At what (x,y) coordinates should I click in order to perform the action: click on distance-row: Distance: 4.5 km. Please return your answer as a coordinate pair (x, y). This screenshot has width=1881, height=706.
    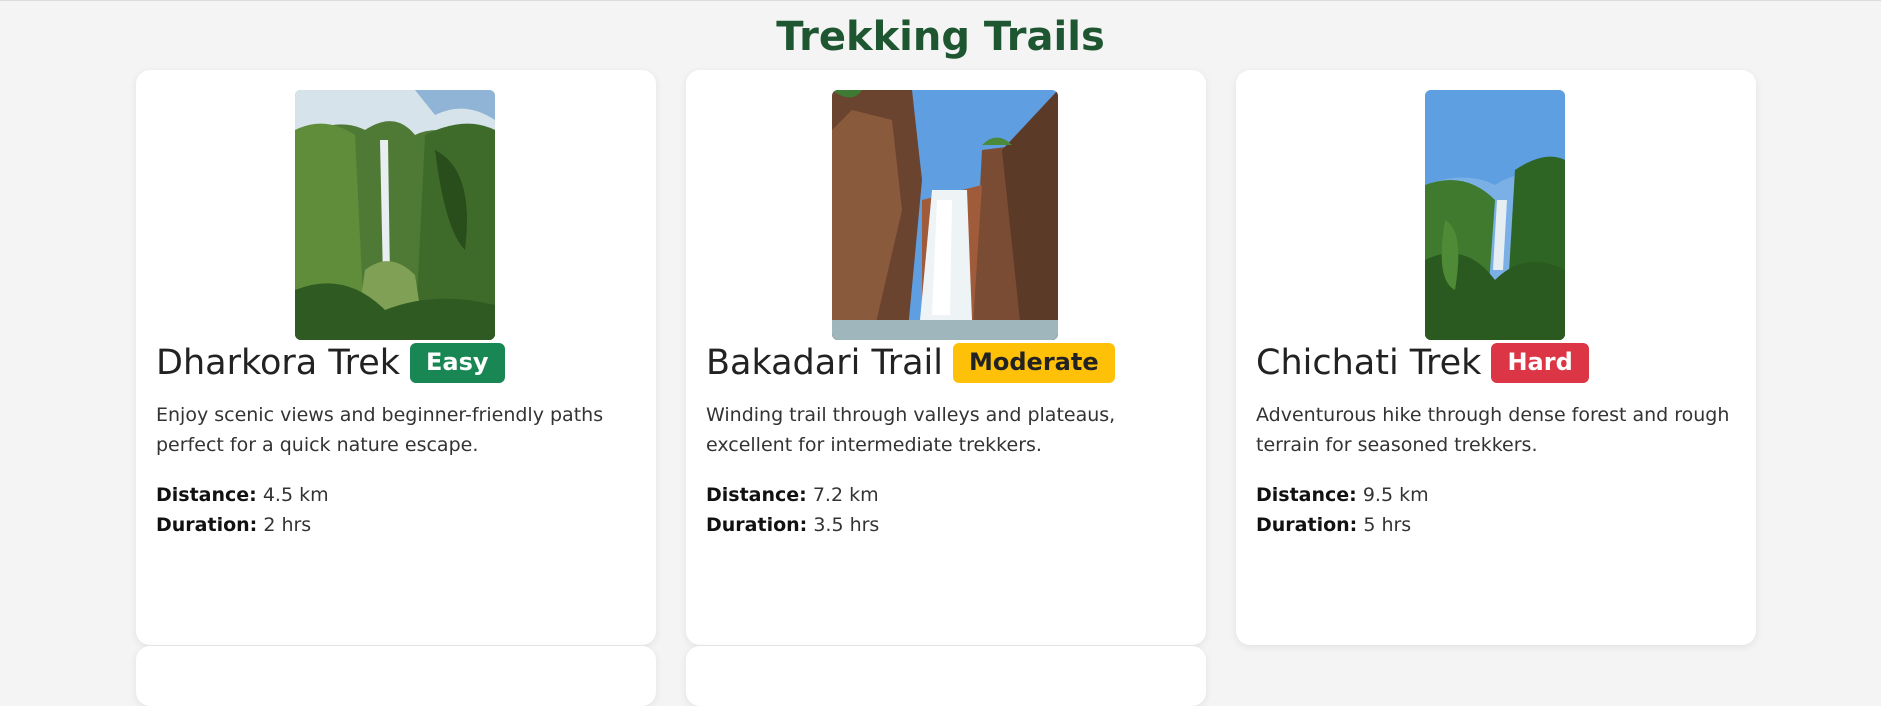
    Looking at the image, I should click on (242, 495).